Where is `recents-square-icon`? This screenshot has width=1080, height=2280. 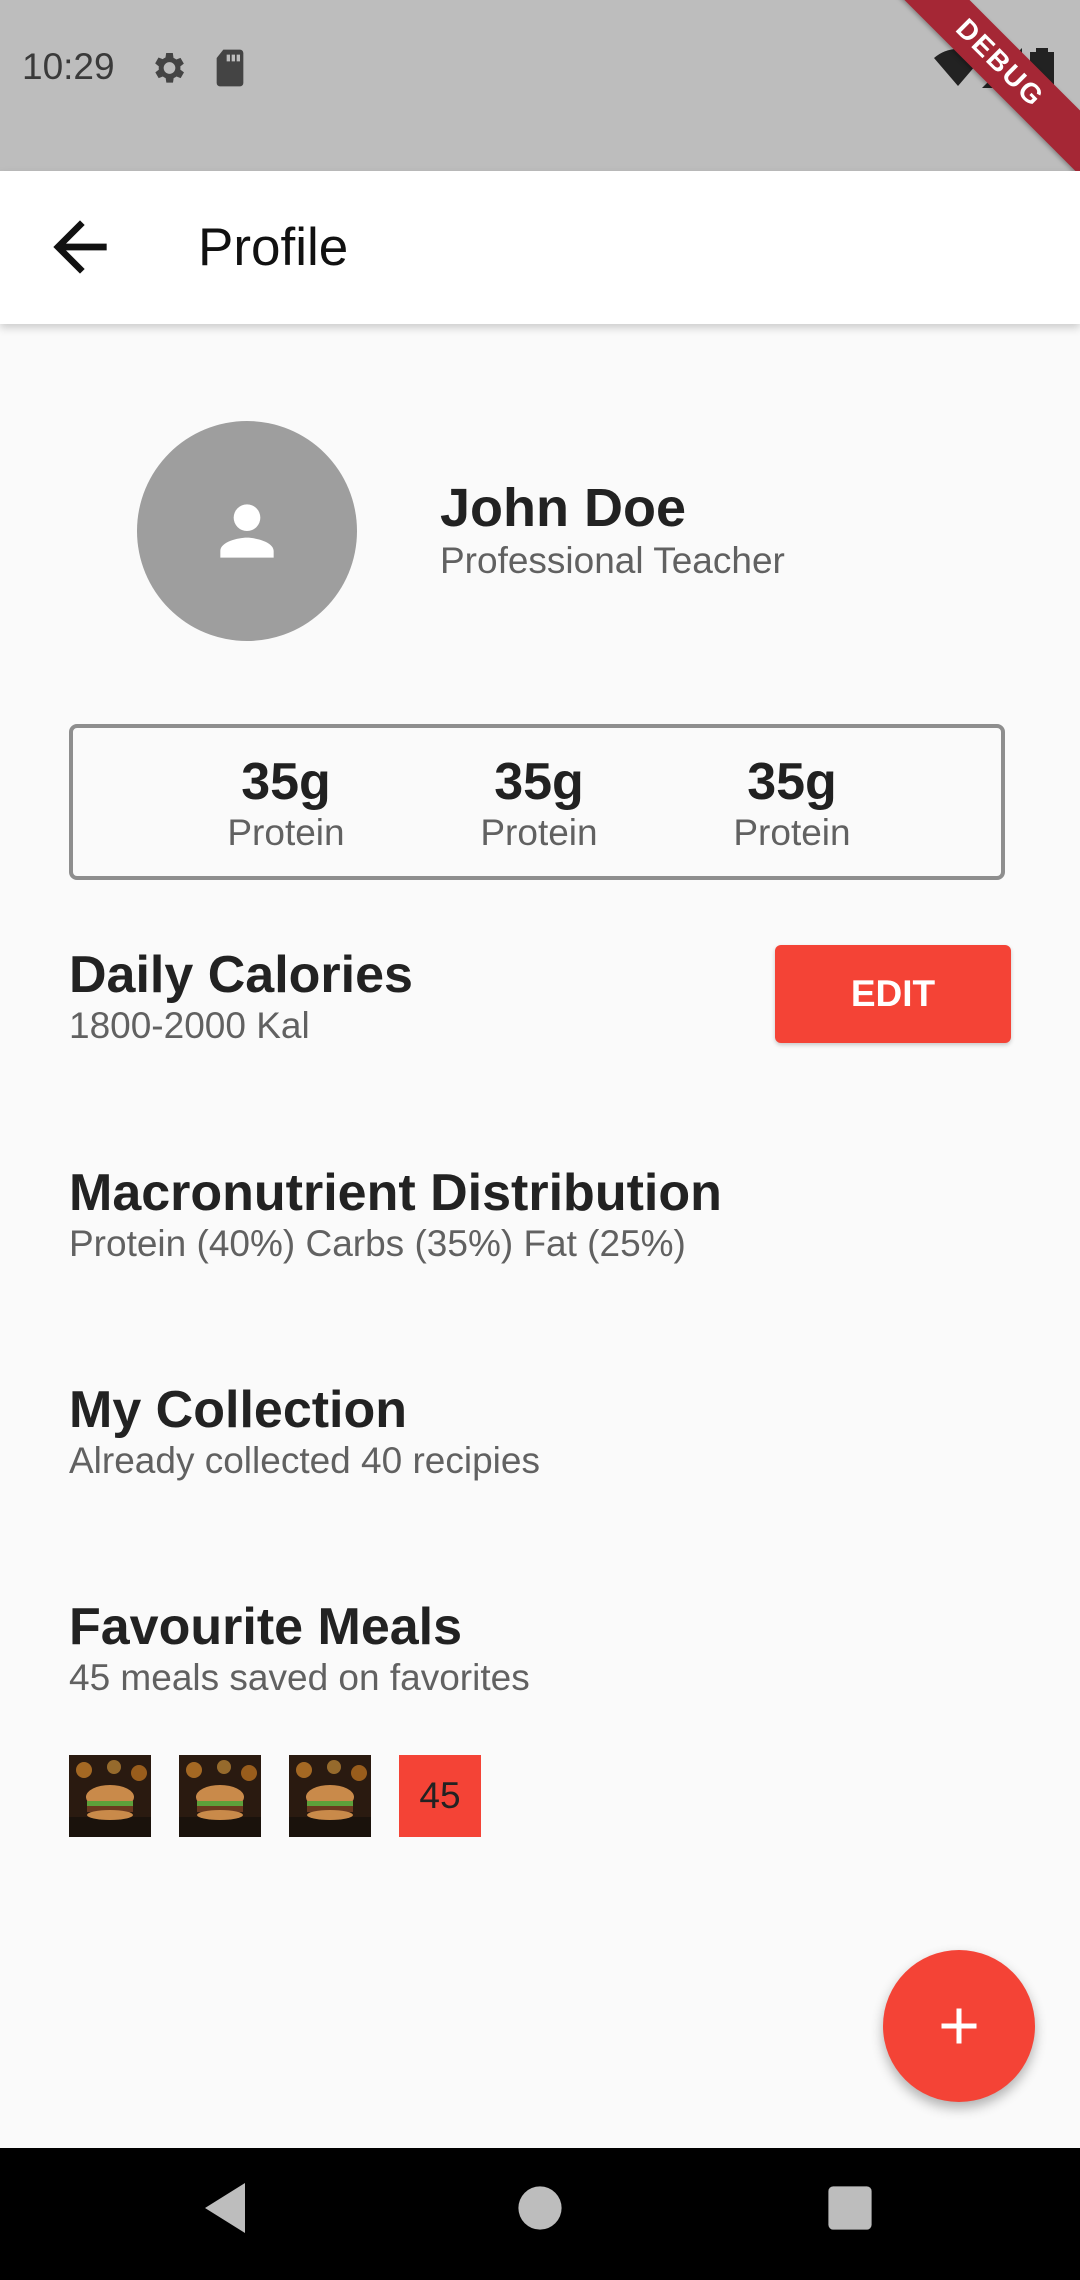
recents-square-icon is located at coordinates (850, 2208).